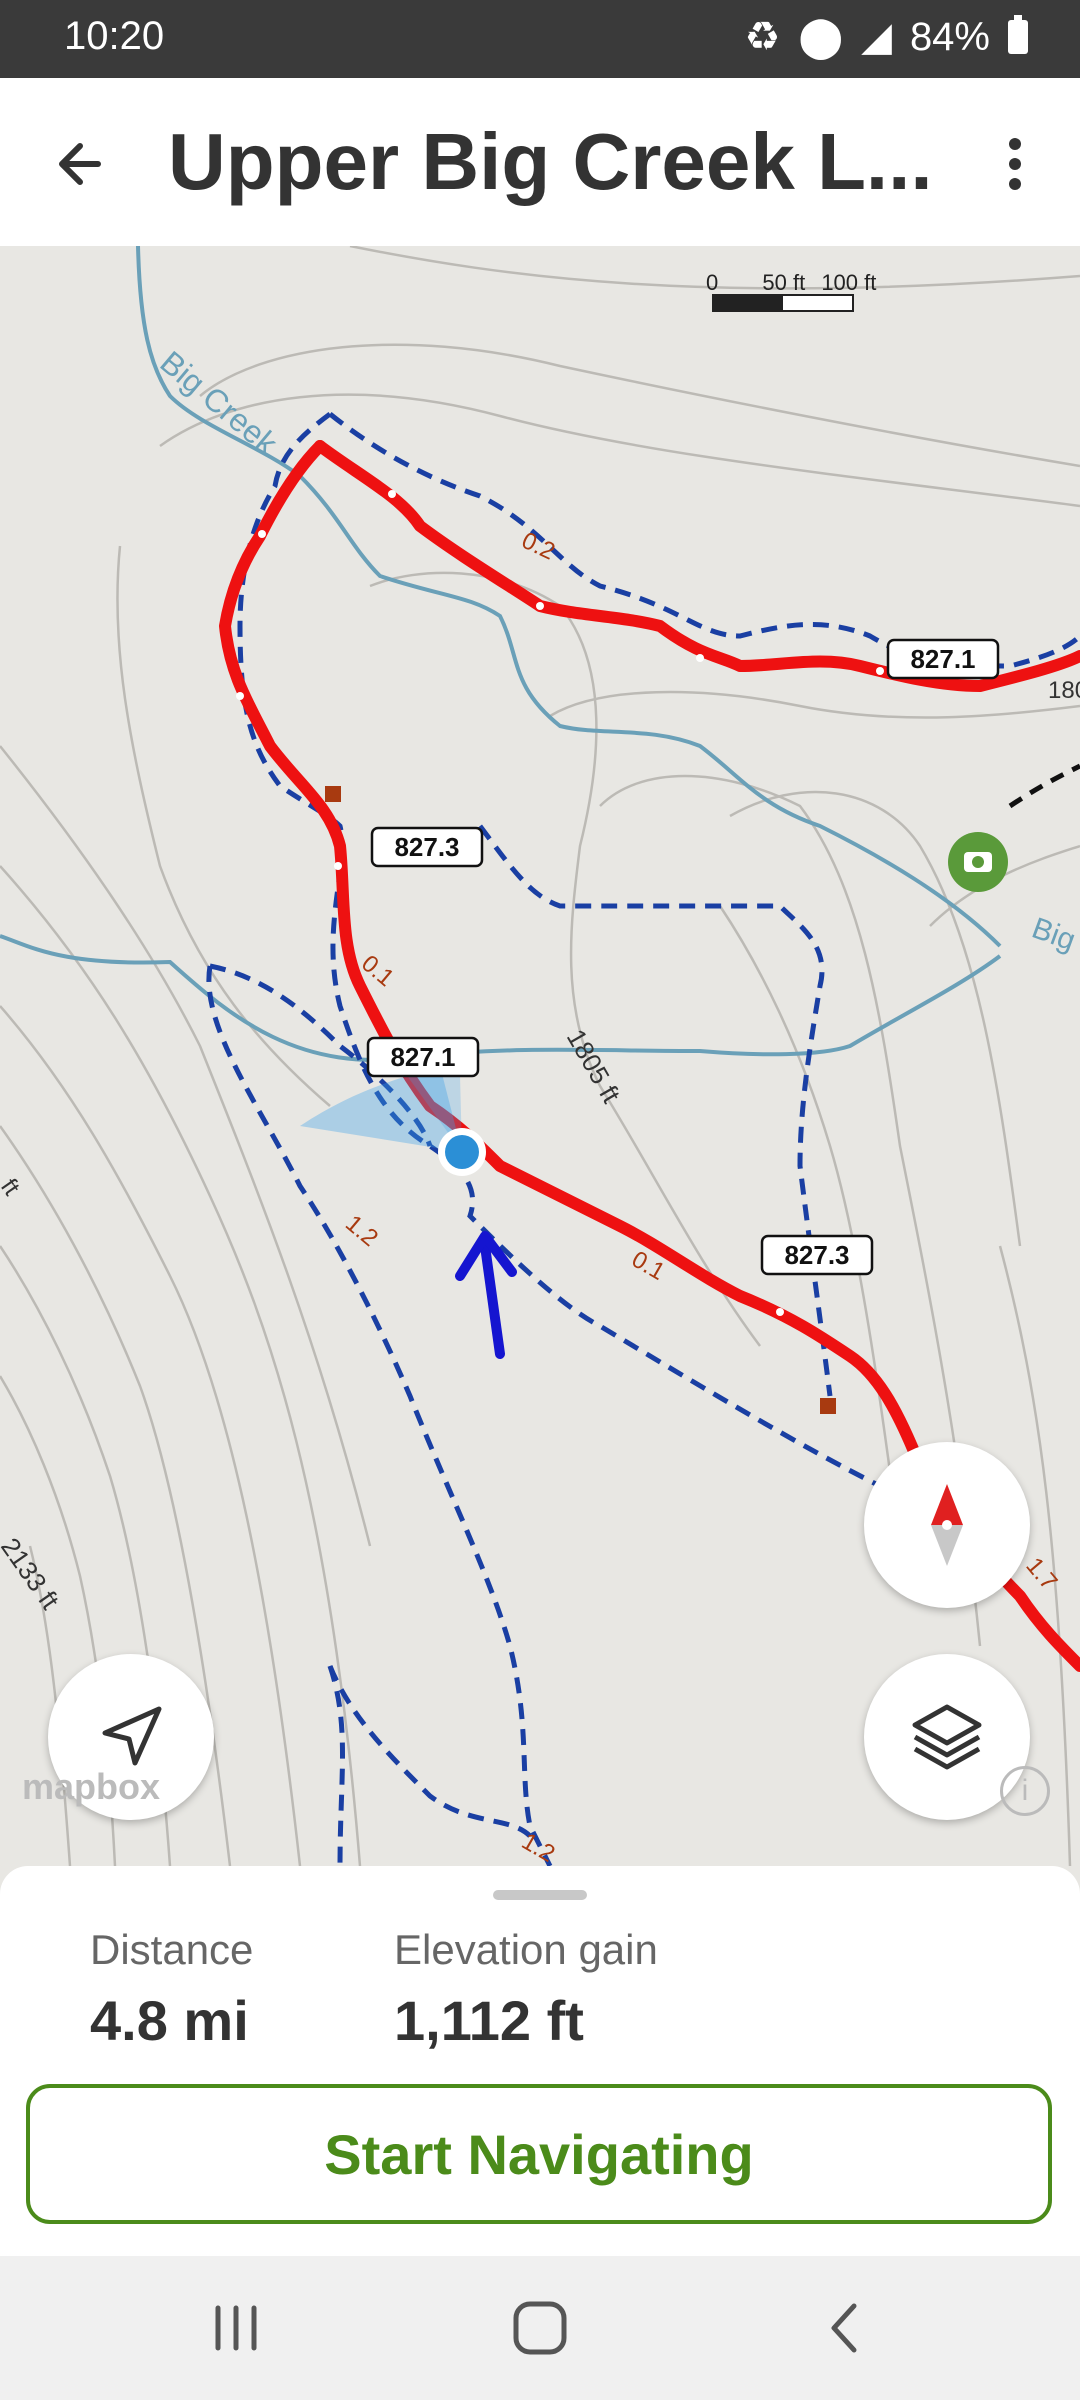 The width and height of the screenshot is (1080, 2400). I want to click on compass-button, so click(947, 1525).